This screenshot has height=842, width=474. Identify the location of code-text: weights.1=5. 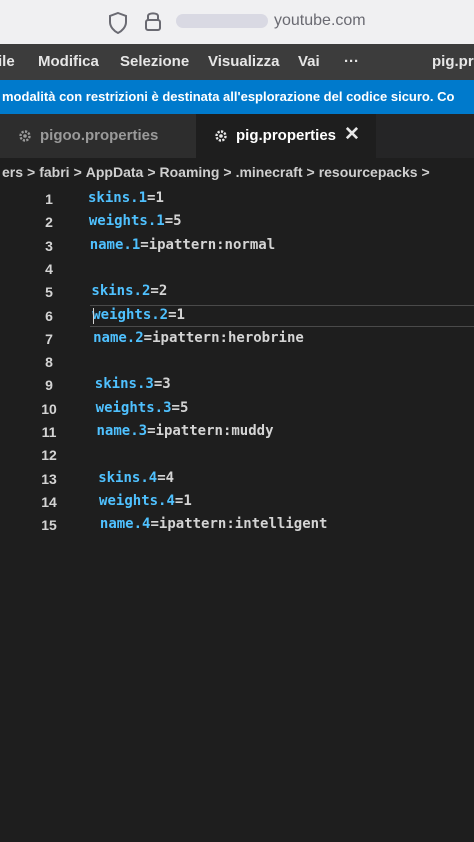
(135, 221).